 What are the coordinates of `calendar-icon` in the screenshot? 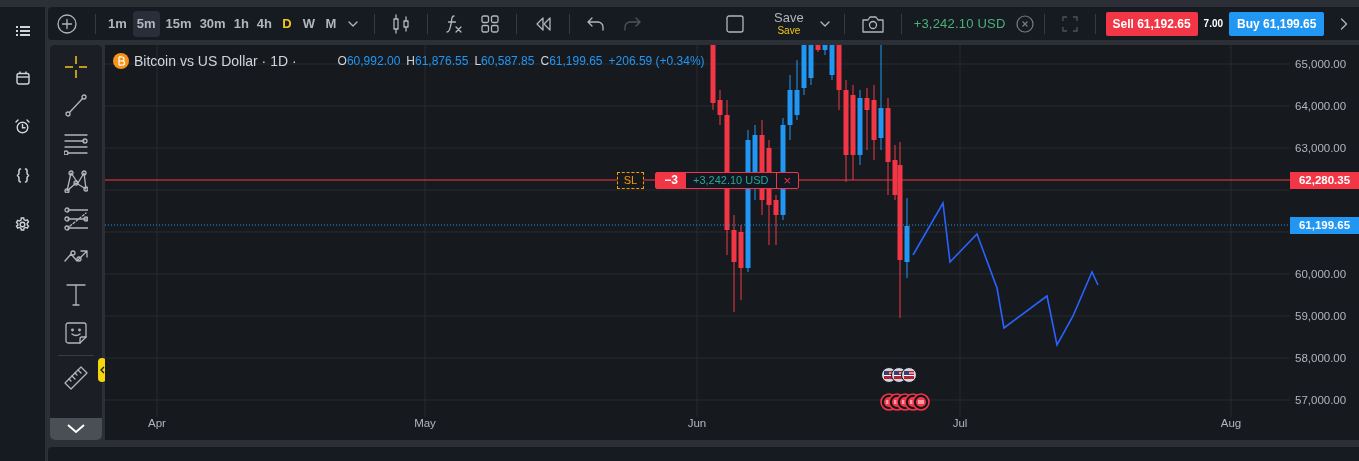 It's located at (22, 78).